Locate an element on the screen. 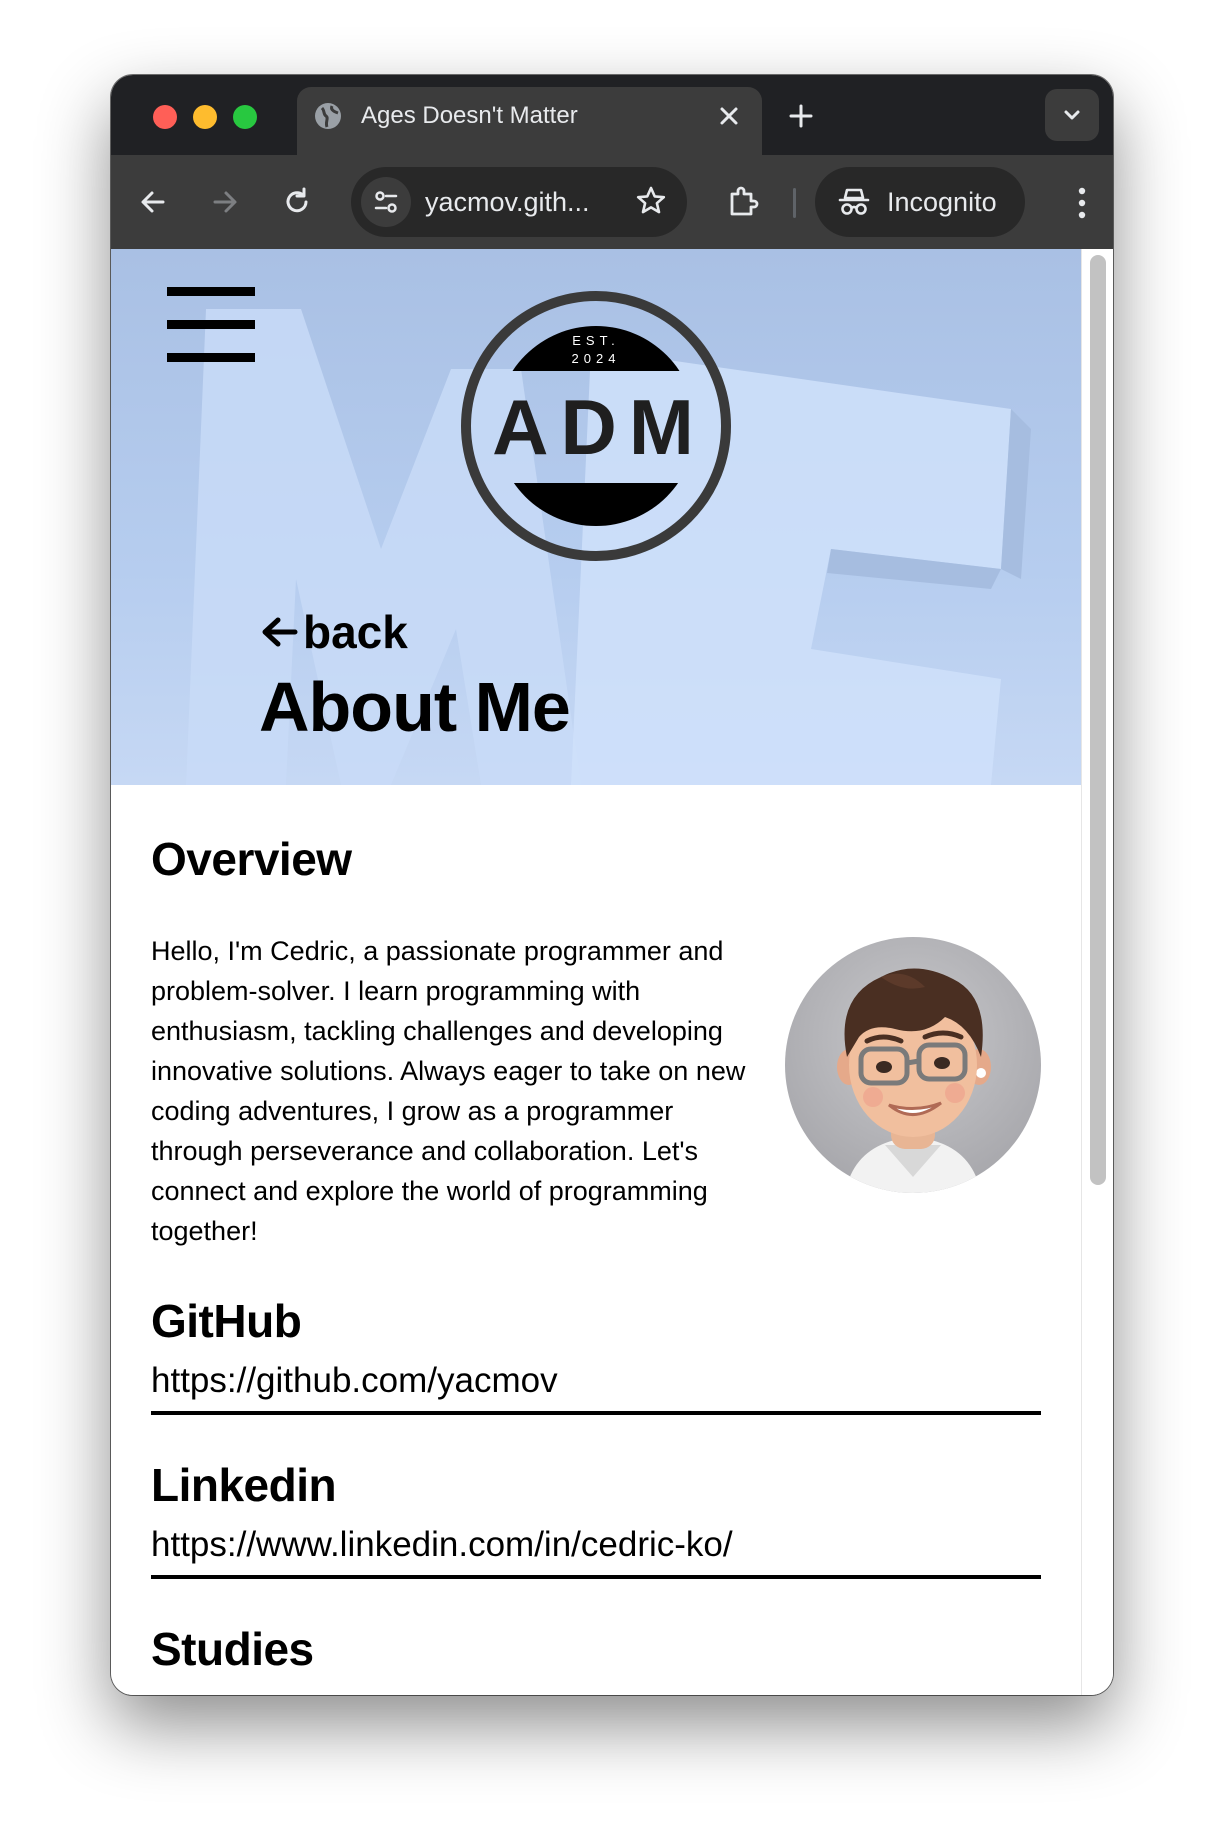 This screenshot has width=1224, height=1842. avatar is located at coordinates (913, 1065).